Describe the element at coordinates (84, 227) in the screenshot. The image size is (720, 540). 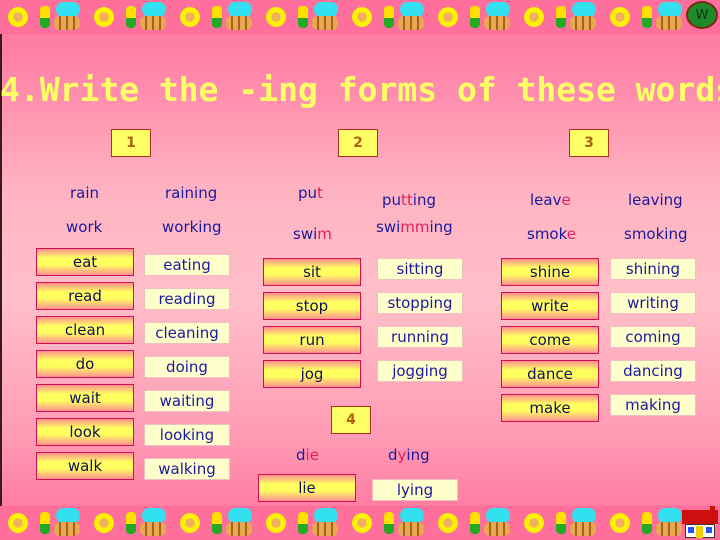
I see `example-base: work` at that location.